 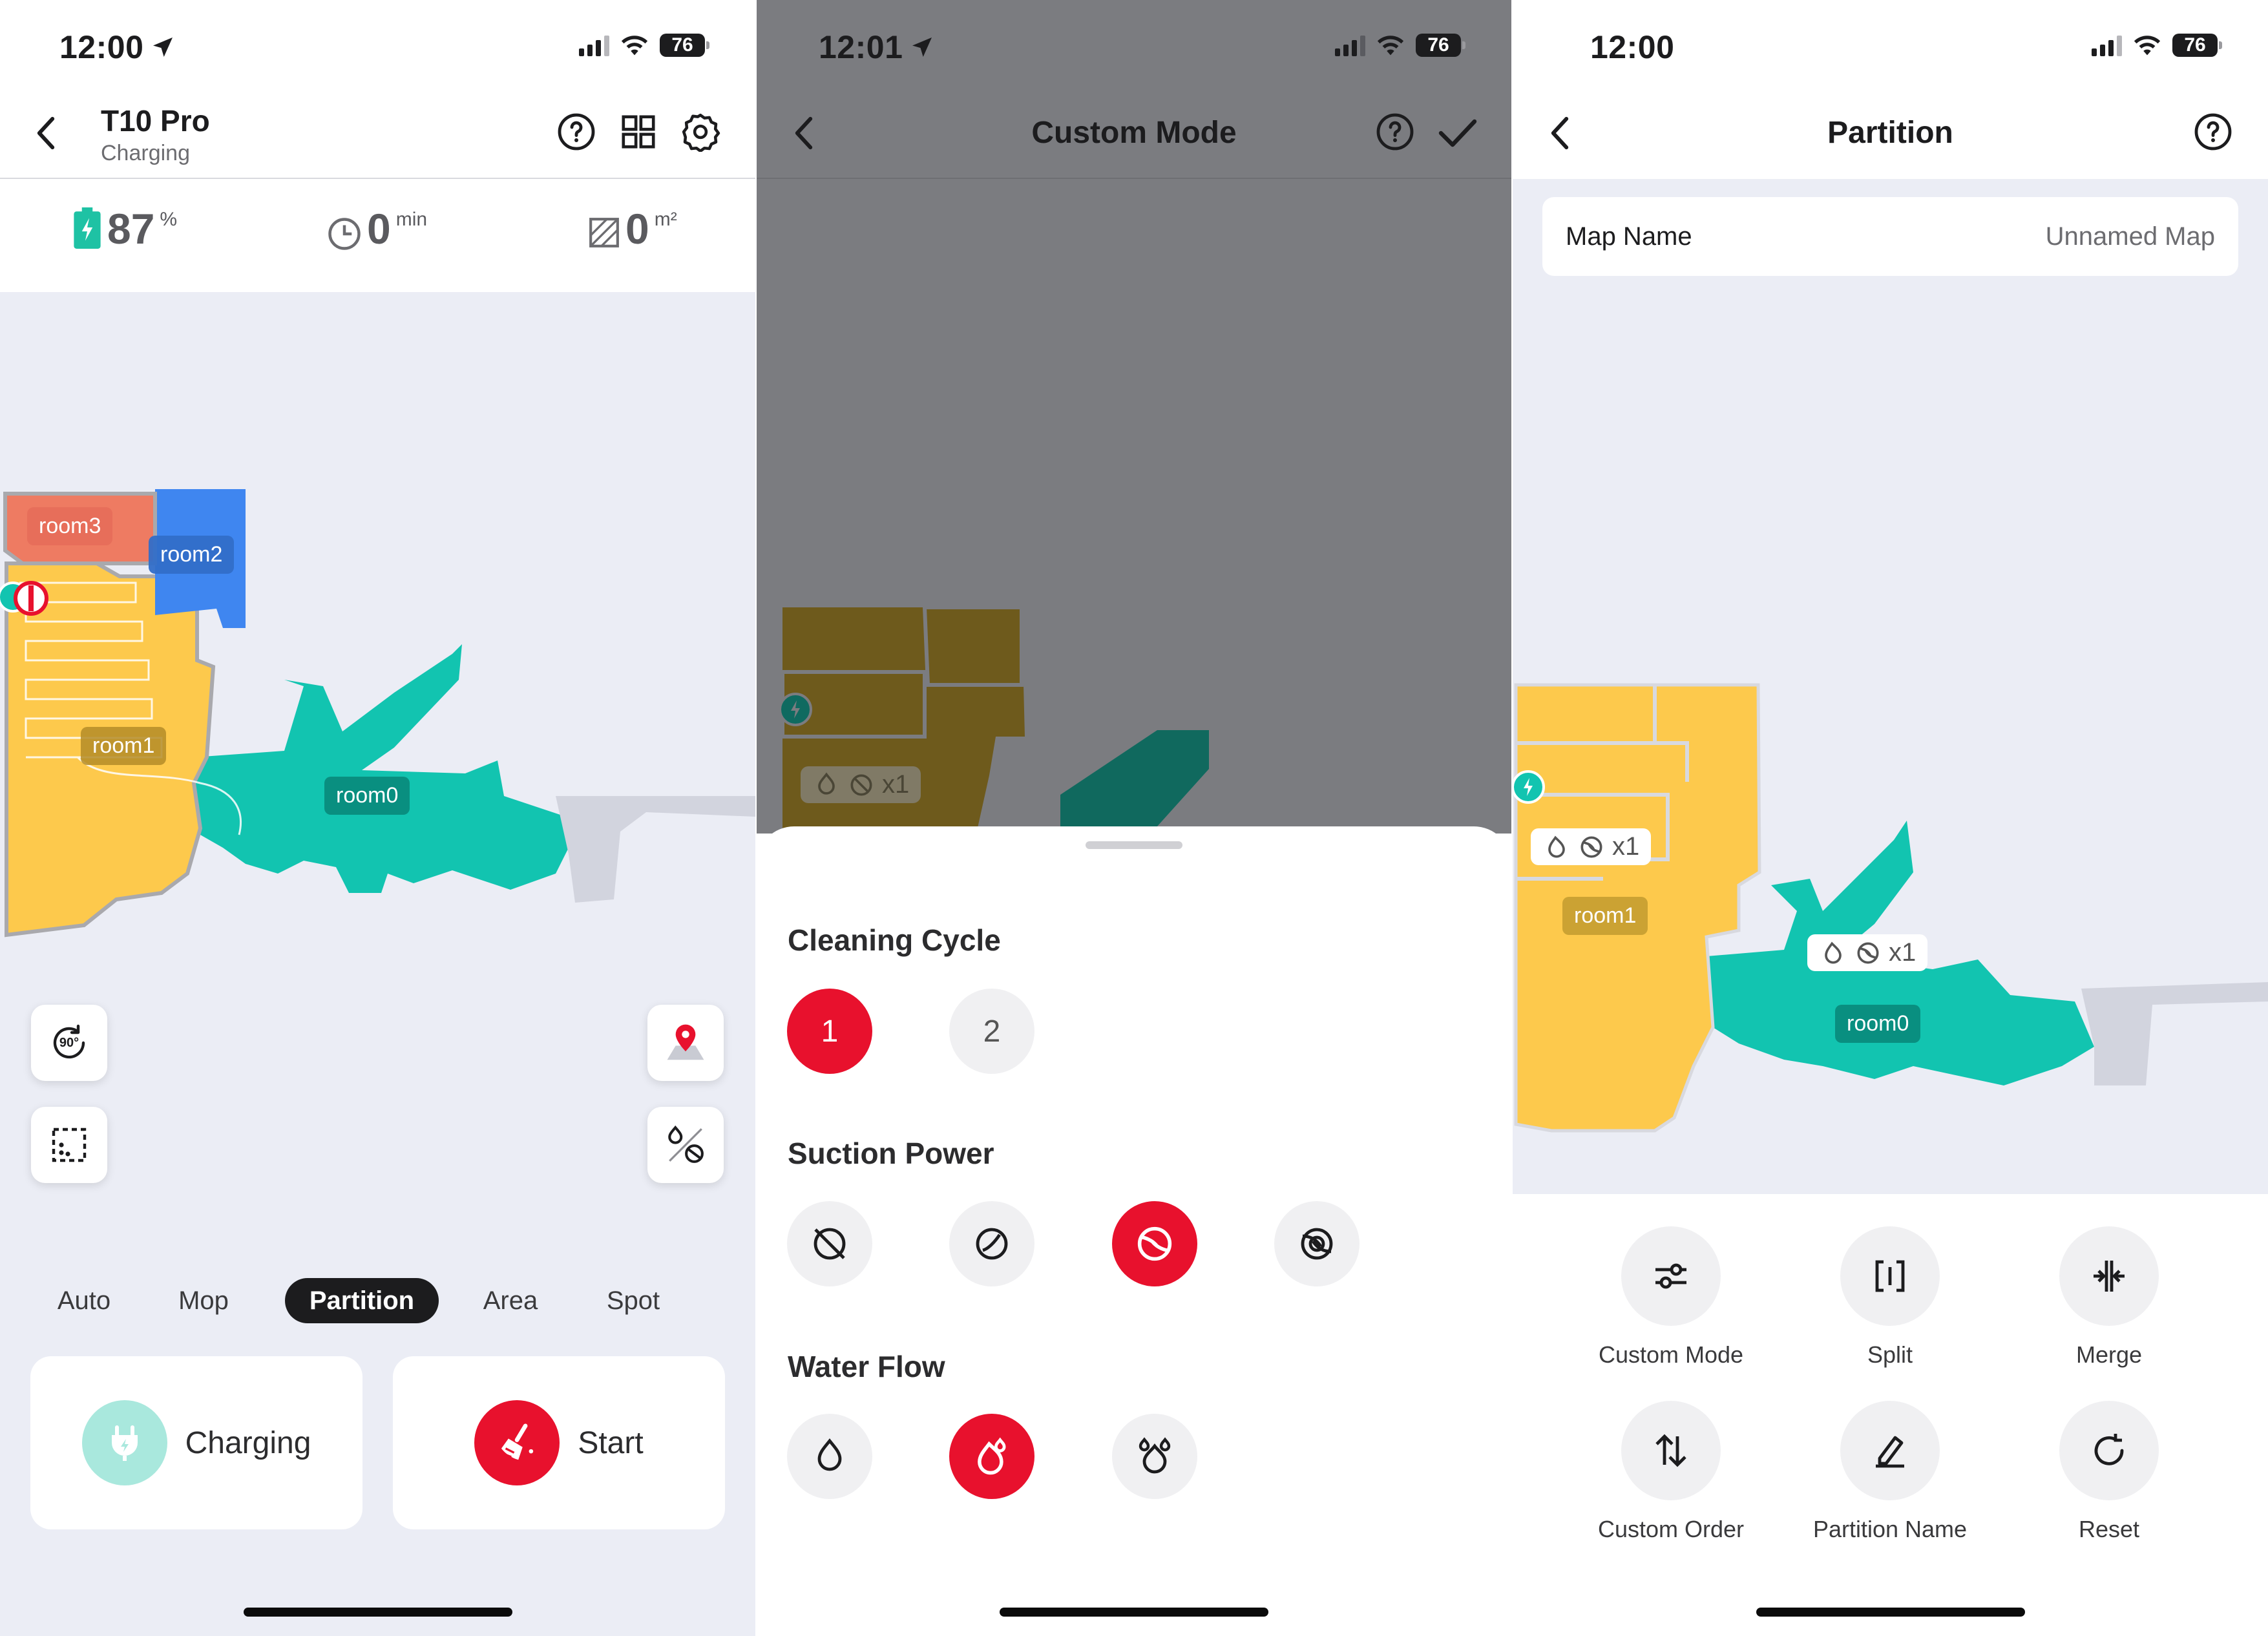 I want to click on location-arrow-icon, so click(x=163, y=47).